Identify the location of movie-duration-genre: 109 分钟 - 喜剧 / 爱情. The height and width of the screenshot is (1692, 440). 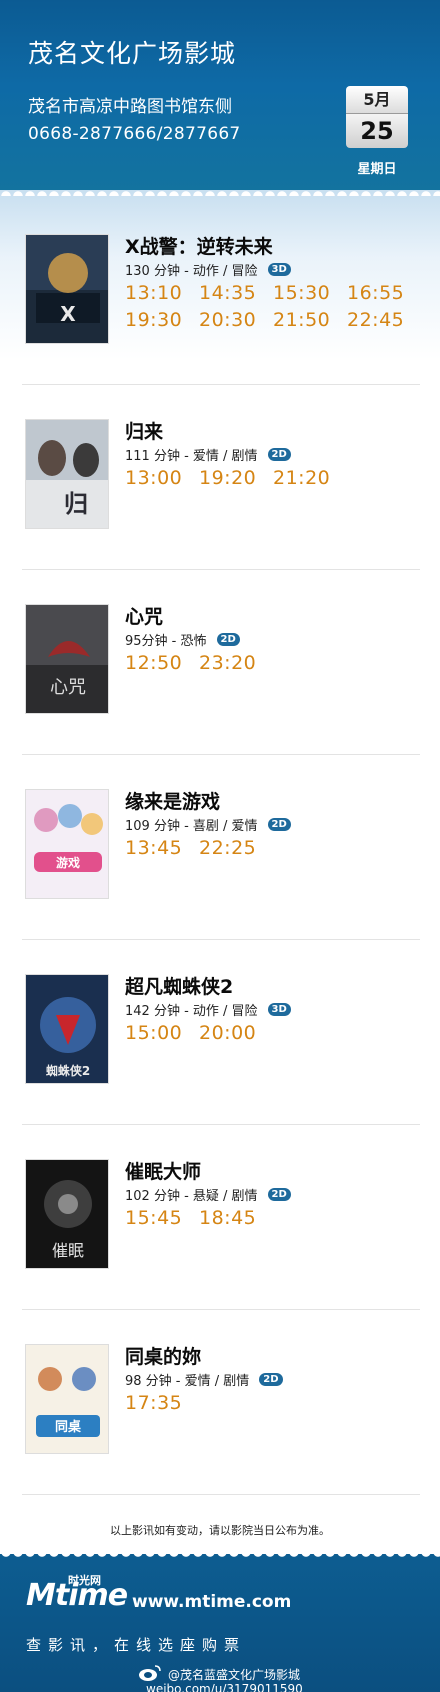
(191, 826).